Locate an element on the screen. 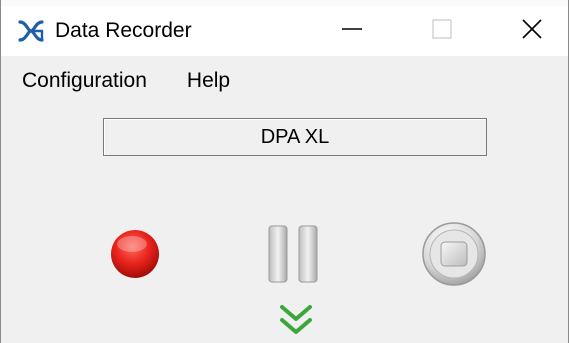  maximize-button is located at coordinates (442, 31).